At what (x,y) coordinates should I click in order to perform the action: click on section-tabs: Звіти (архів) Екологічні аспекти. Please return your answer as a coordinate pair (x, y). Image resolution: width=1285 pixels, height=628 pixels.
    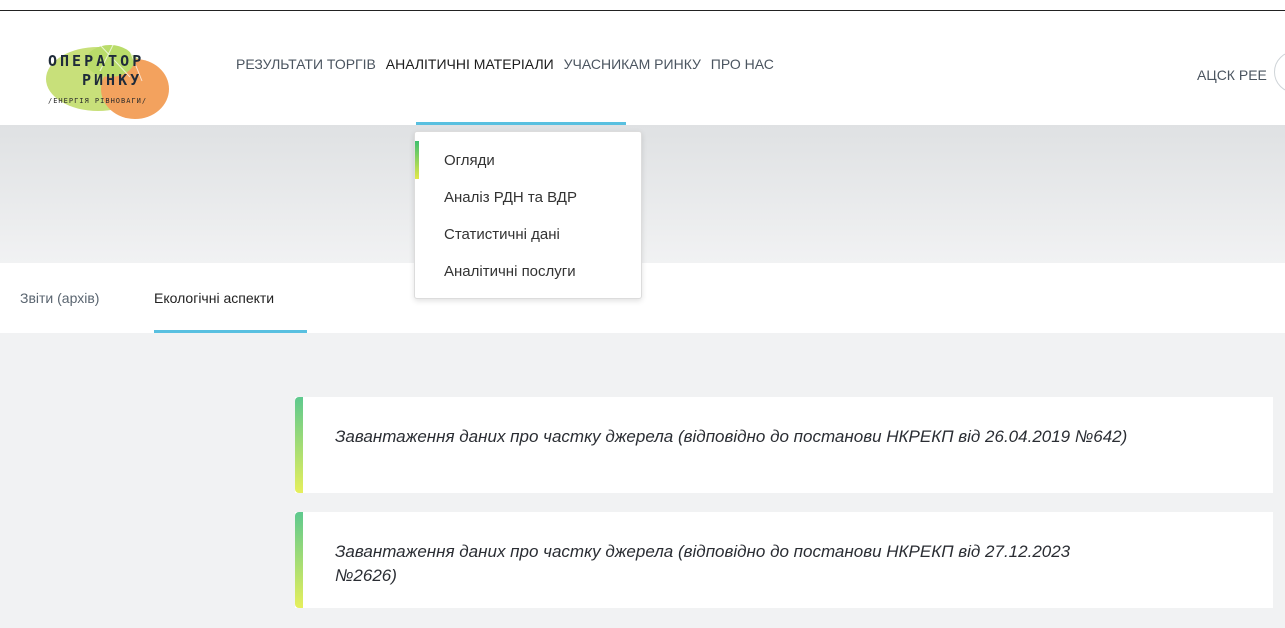
    Looking at the image, I should click on (642, 298).